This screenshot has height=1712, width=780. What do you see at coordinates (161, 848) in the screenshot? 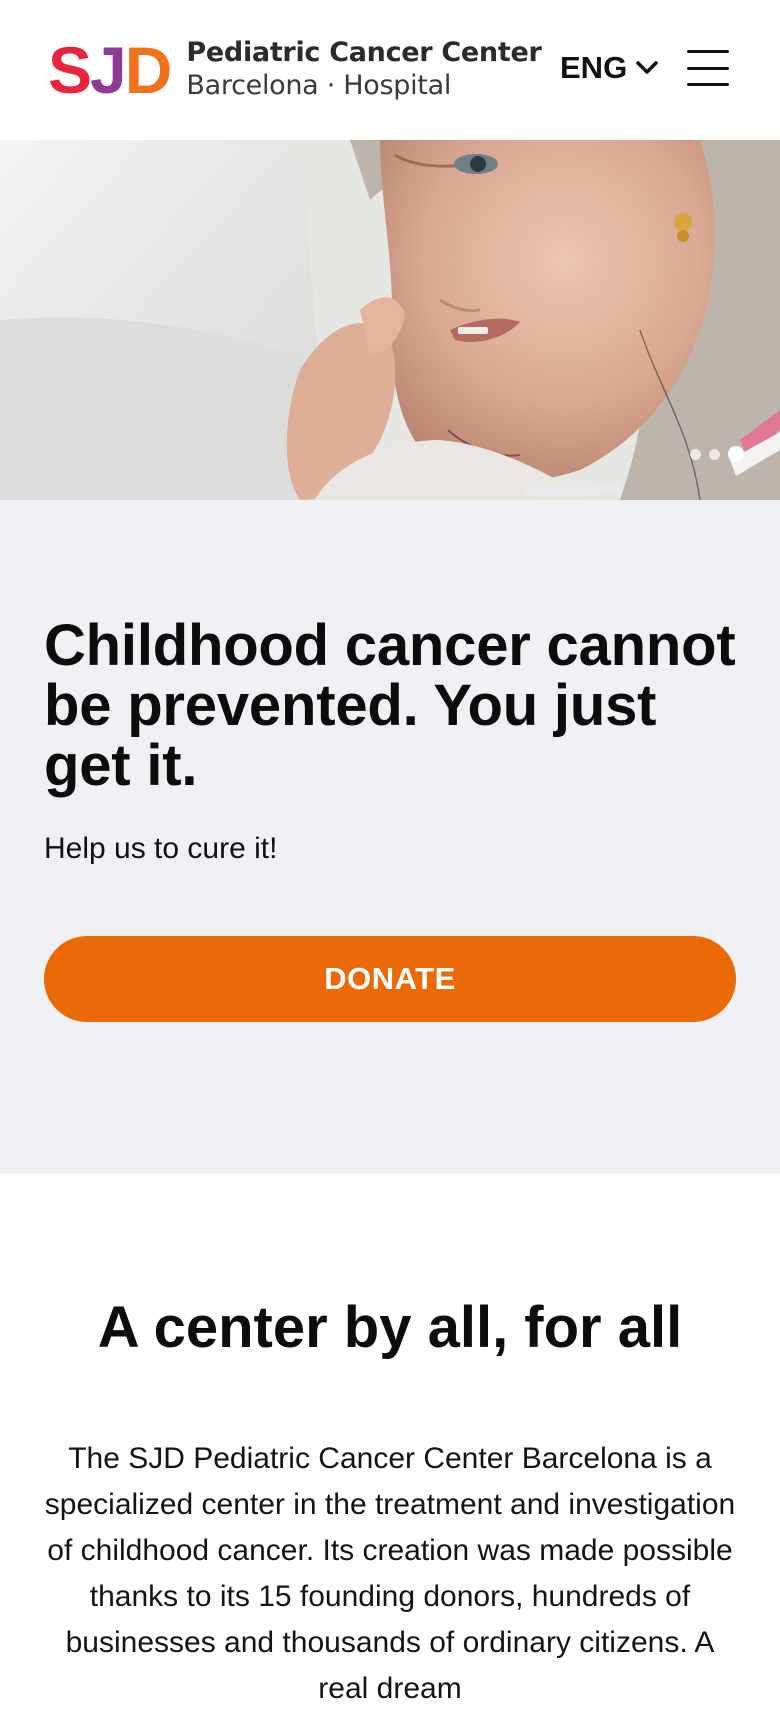
I see `campaign-subtitle: Help us to cure it!` at bounding box center [161, 848].